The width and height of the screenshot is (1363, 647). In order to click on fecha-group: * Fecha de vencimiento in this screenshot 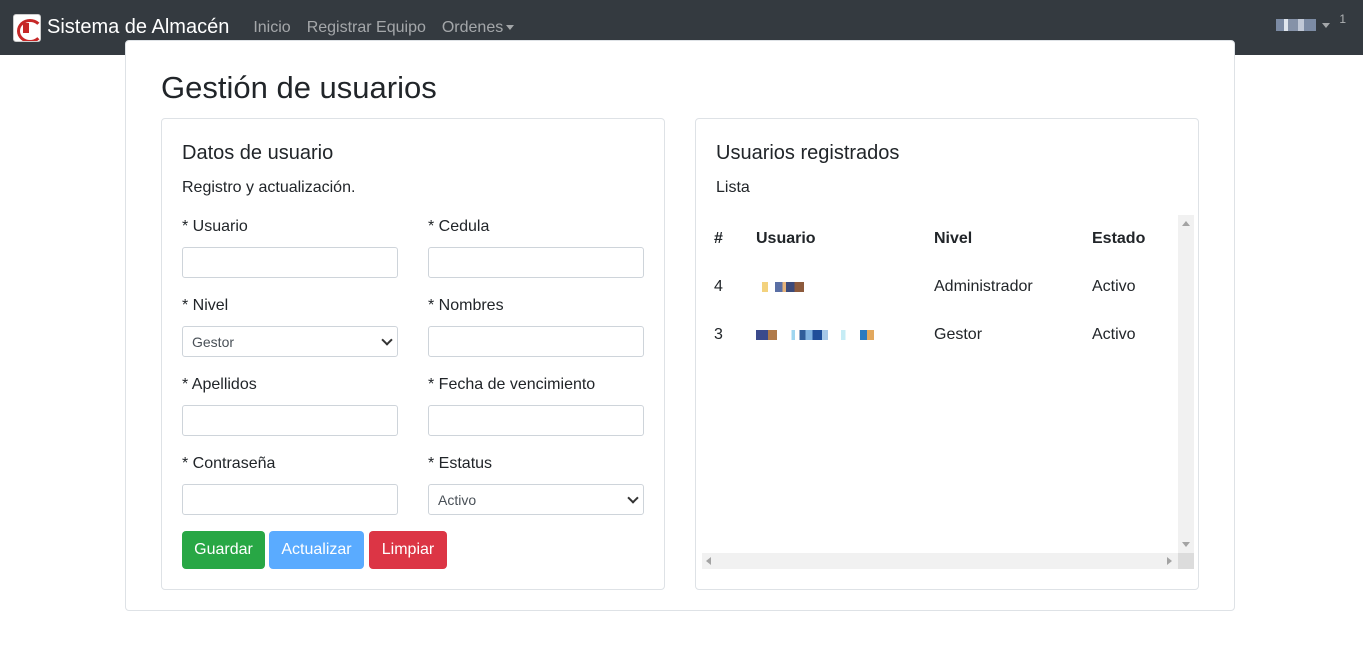, I will do `click(536, 406)`.